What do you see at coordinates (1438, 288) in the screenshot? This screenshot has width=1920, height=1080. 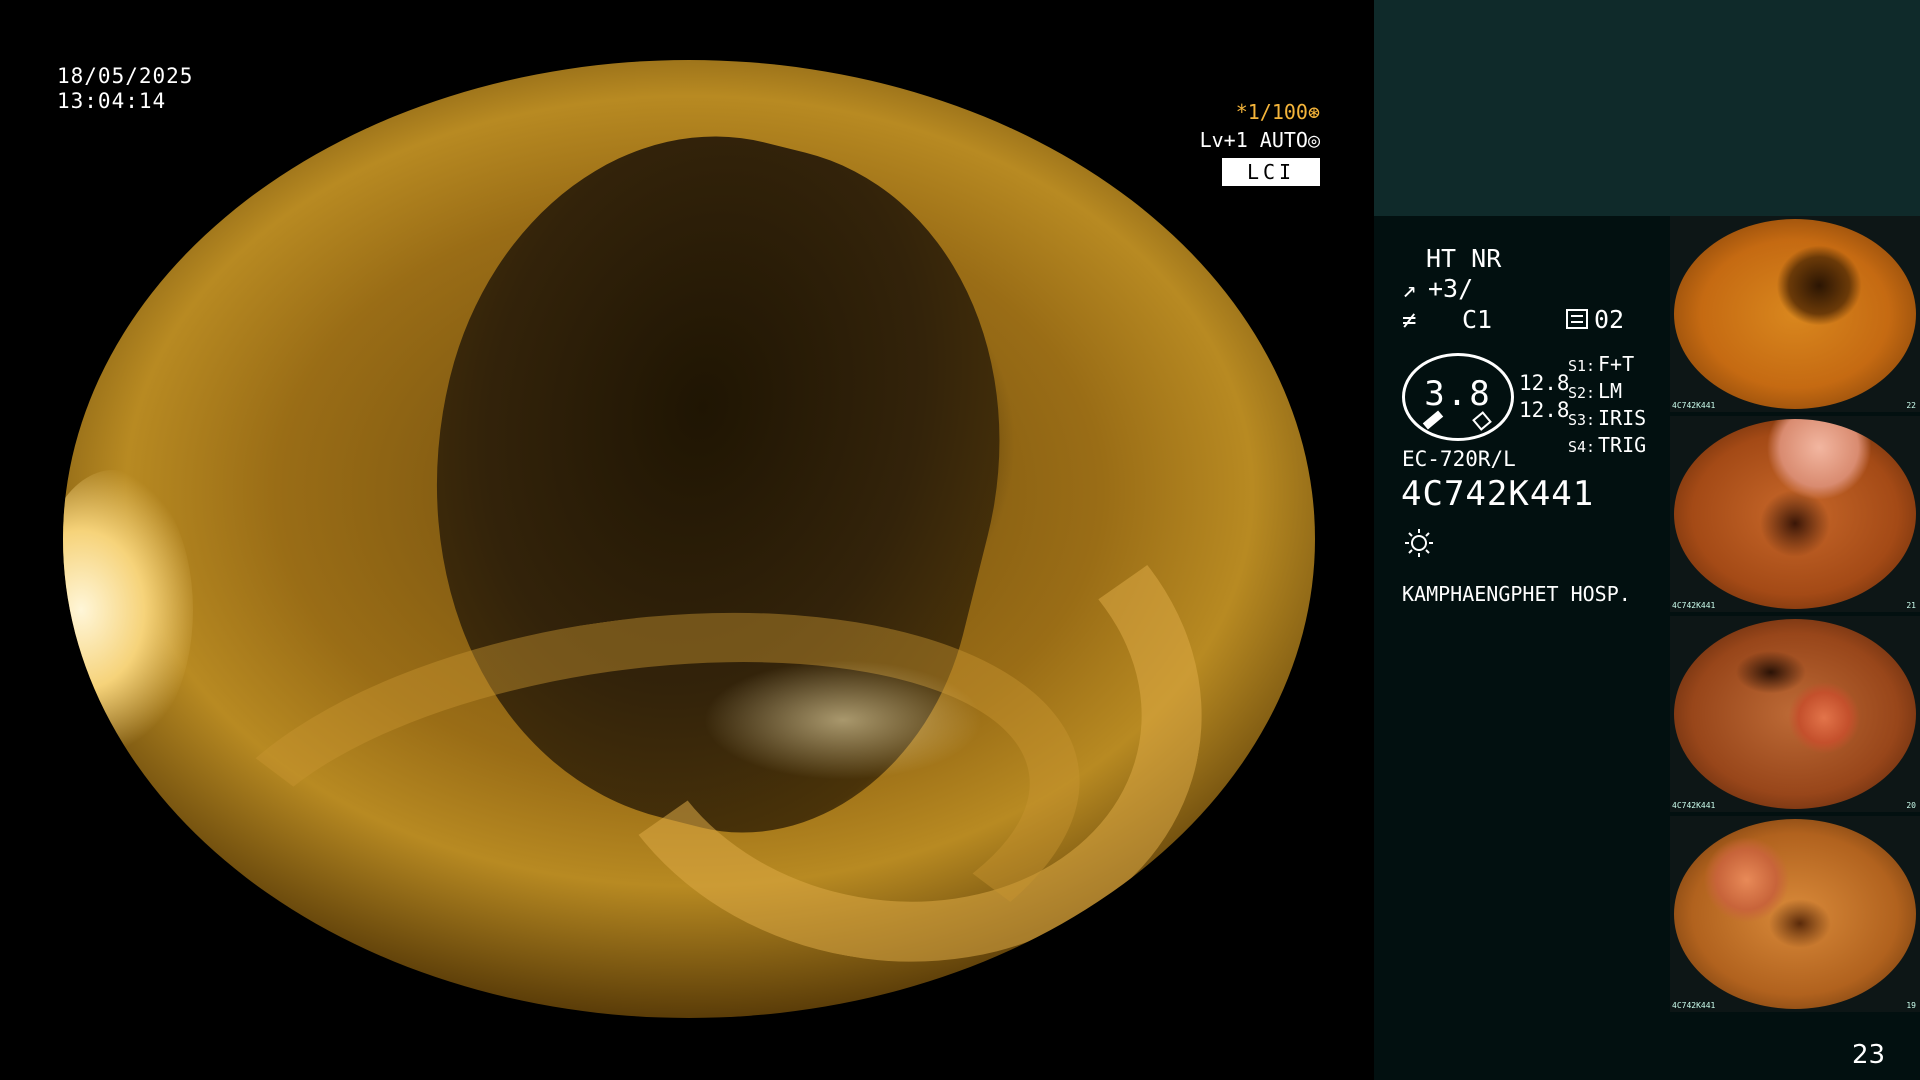 I see `enhancement-setting: ↗ +3/` at bounding box center [1438, 288].